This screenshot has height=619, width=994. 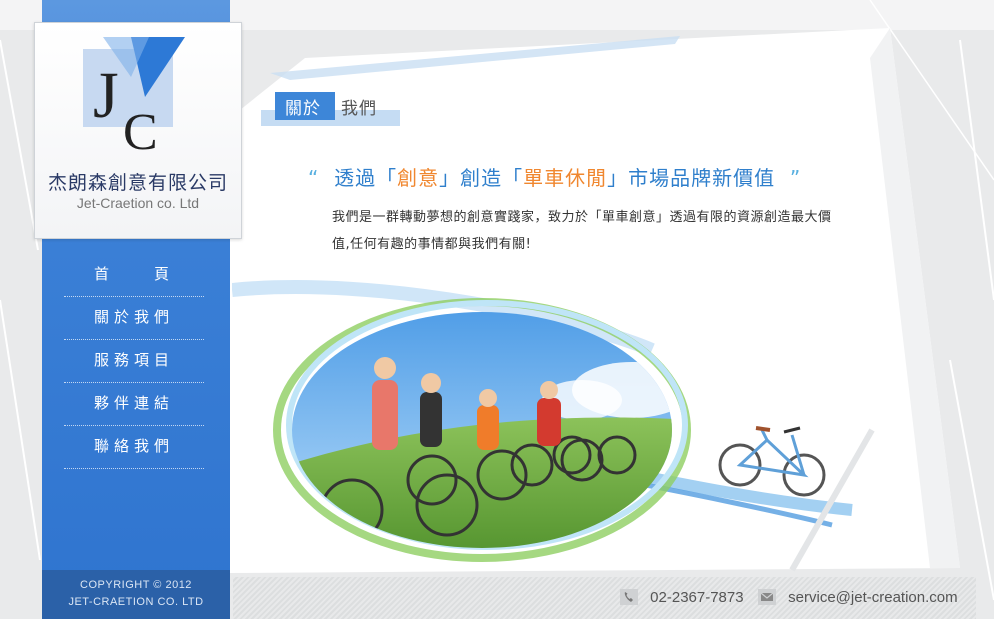 I want to click on copyright-line-1: COPYRIGHT © 2012, so click(x=136, y=585).